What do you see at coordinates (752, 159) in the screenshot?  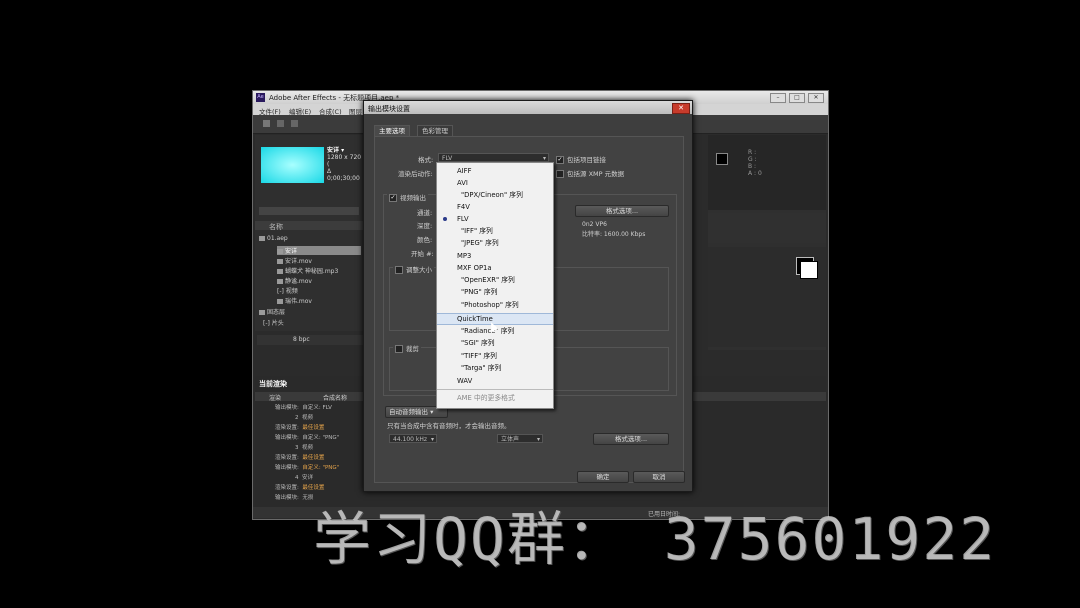 I see `info-g: G :` at bounding box center [752, 159].